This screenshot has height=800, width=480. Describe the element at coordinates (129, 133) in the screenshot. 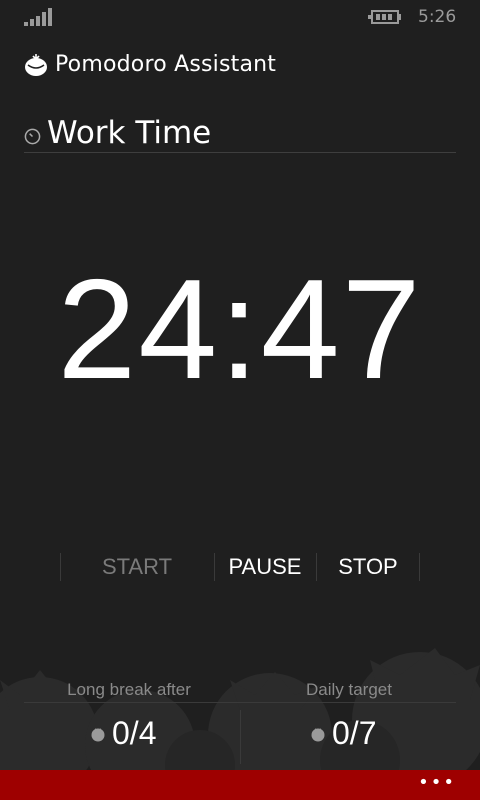

I see `page-title: Work Time` at that location.